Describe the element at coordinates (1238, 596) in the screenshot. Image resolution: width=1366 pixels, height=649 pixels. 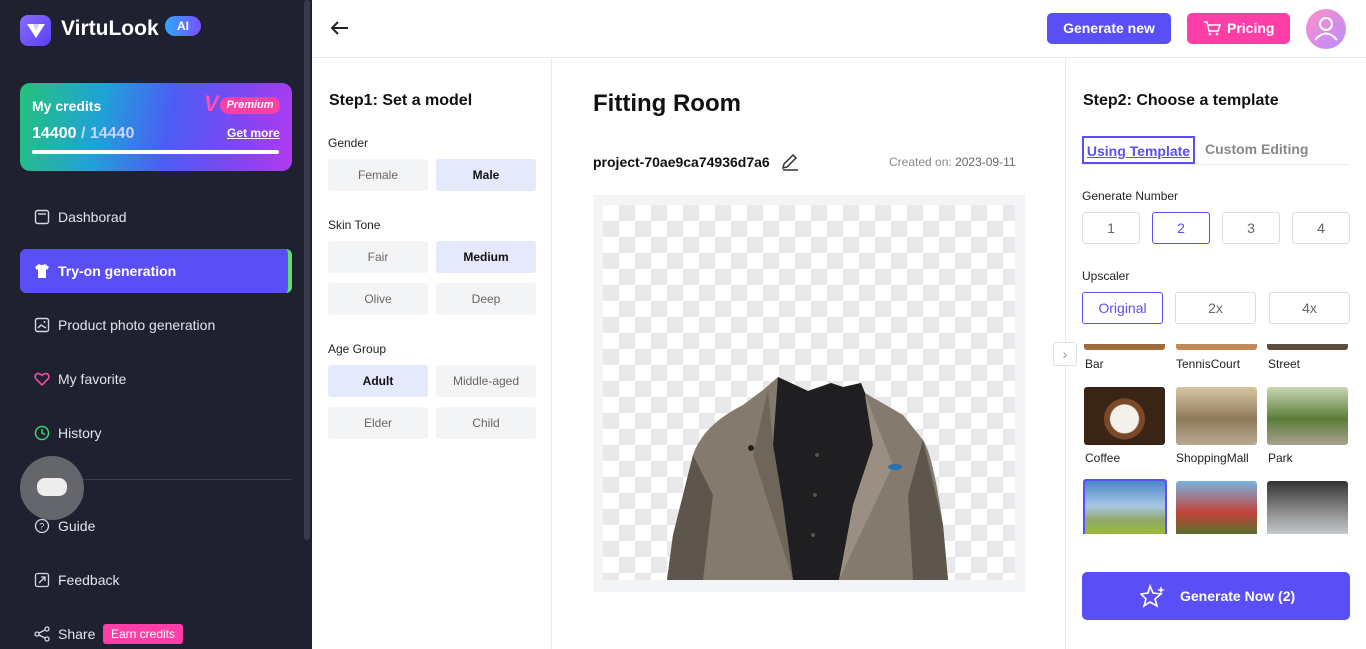
I see `generate-now-label: Generate Now (2)` at that location.